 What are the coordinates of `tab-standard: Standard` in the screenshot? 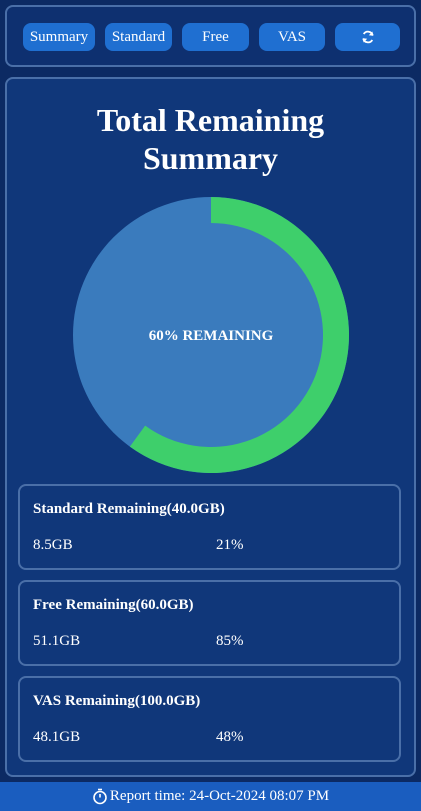 It's located at (138, 37).